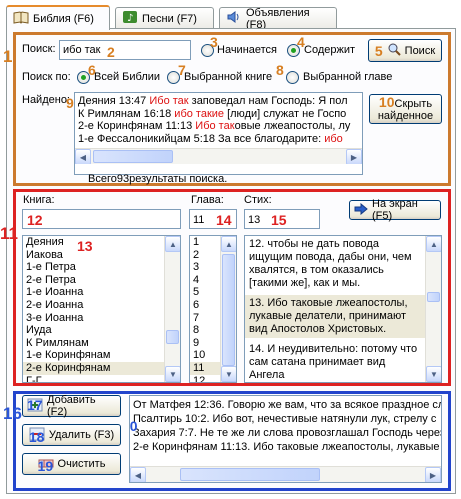  What do you see at coordinates (228, 374) in the screenshot?
I see `chapter-scroll-down: ▼` at bounding box center [228, 374].